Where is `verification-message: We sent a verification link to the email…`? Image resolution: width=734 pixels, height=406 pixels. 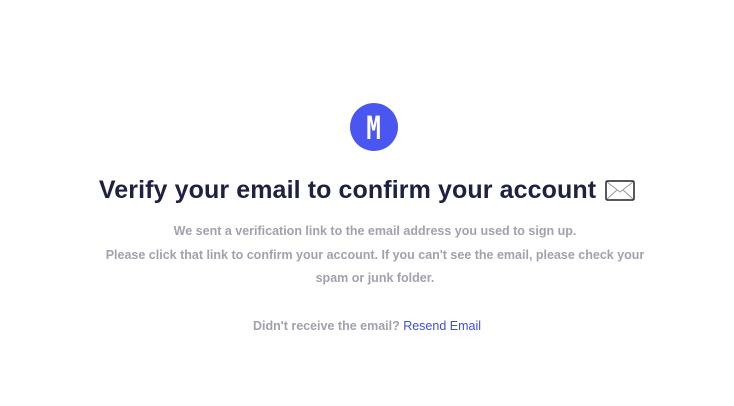
verification-message: We sent a verification link to the email… is located at coordinates (375, 255).